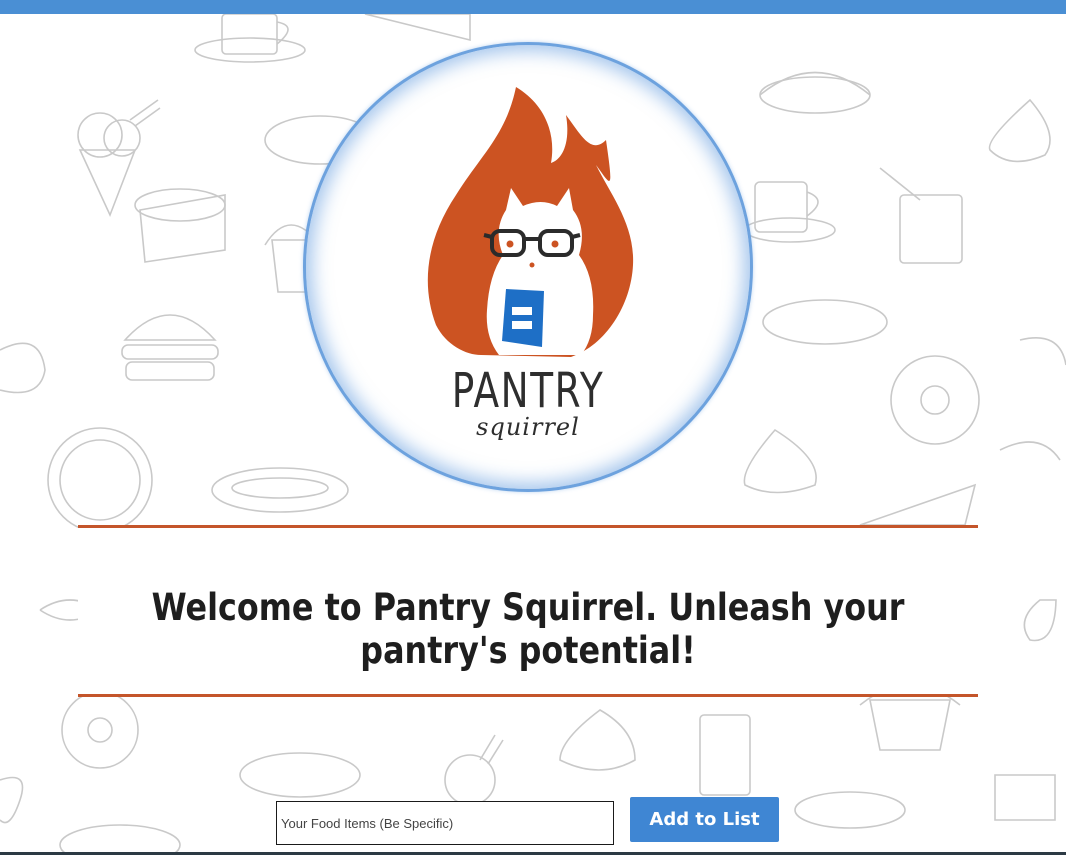  What do you see at coordinates (528, 695) in the screenshot?
I see `divider-bottom` at bounding box center [528, 695].